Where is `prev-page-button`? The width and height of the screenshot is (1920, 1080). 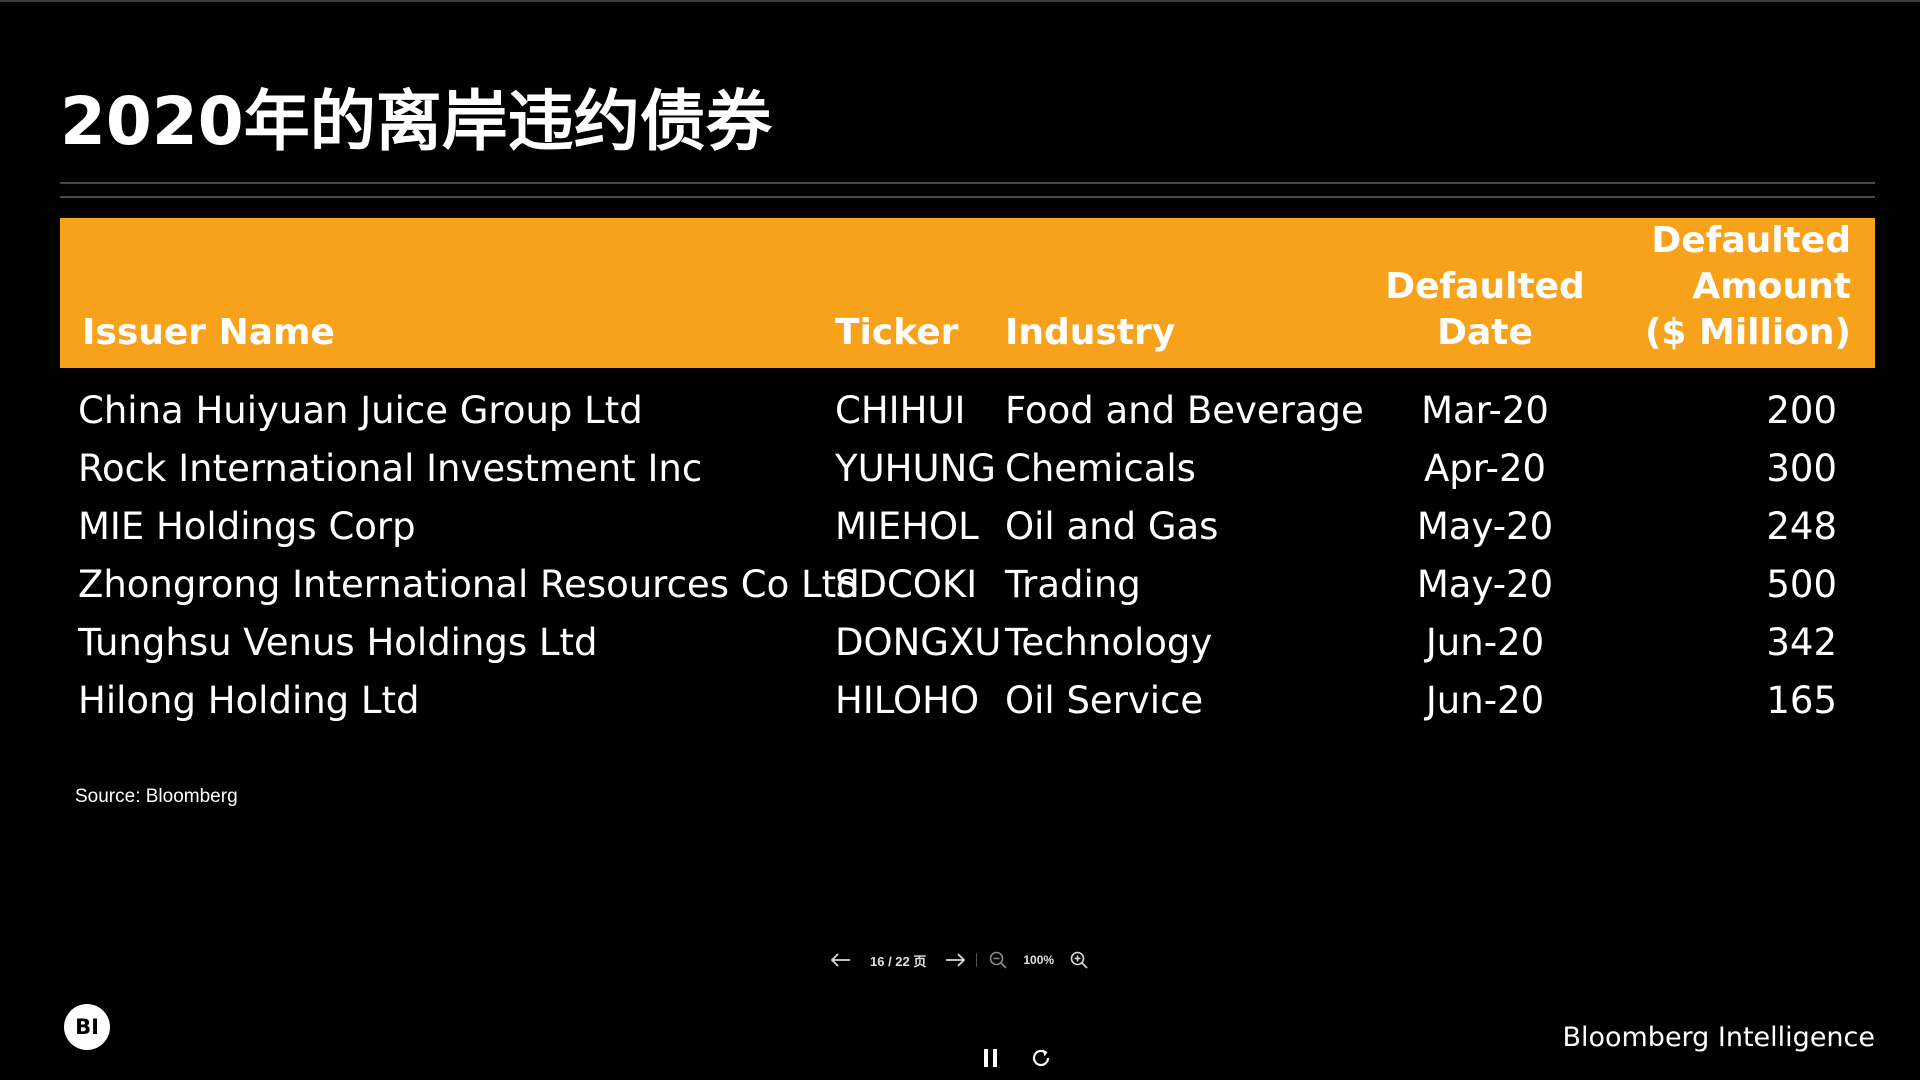 prev-page-button is located at coordinates (841, 960).